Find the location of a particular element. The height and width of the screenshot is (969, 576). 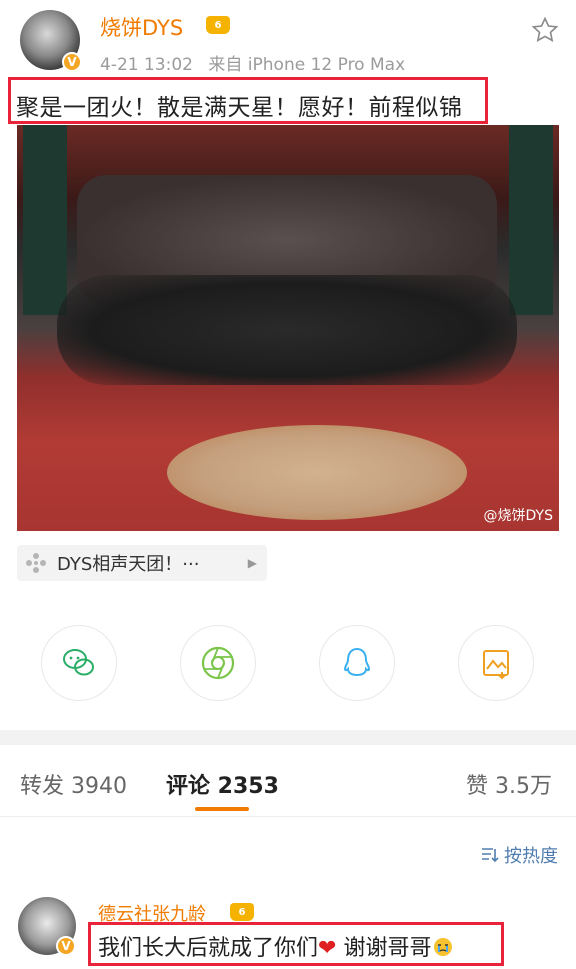

save-image-button is located at coordinates (496, 663).